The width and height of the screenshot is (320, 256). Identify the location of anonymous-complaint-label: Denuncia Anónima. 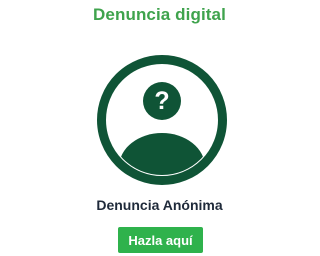
(159, 205).